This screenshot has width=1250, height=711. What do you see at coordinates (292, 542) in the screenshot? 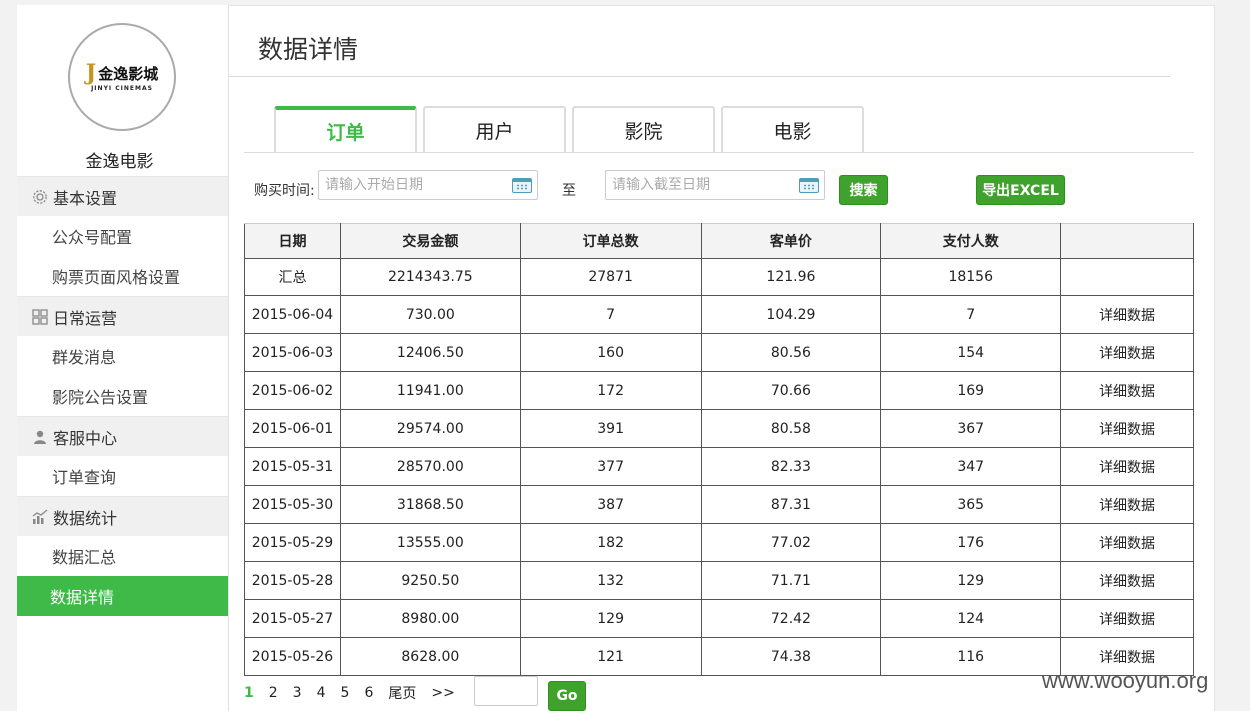
I see `table-cell: 2015-05-29` at bounding box center [292, 542].